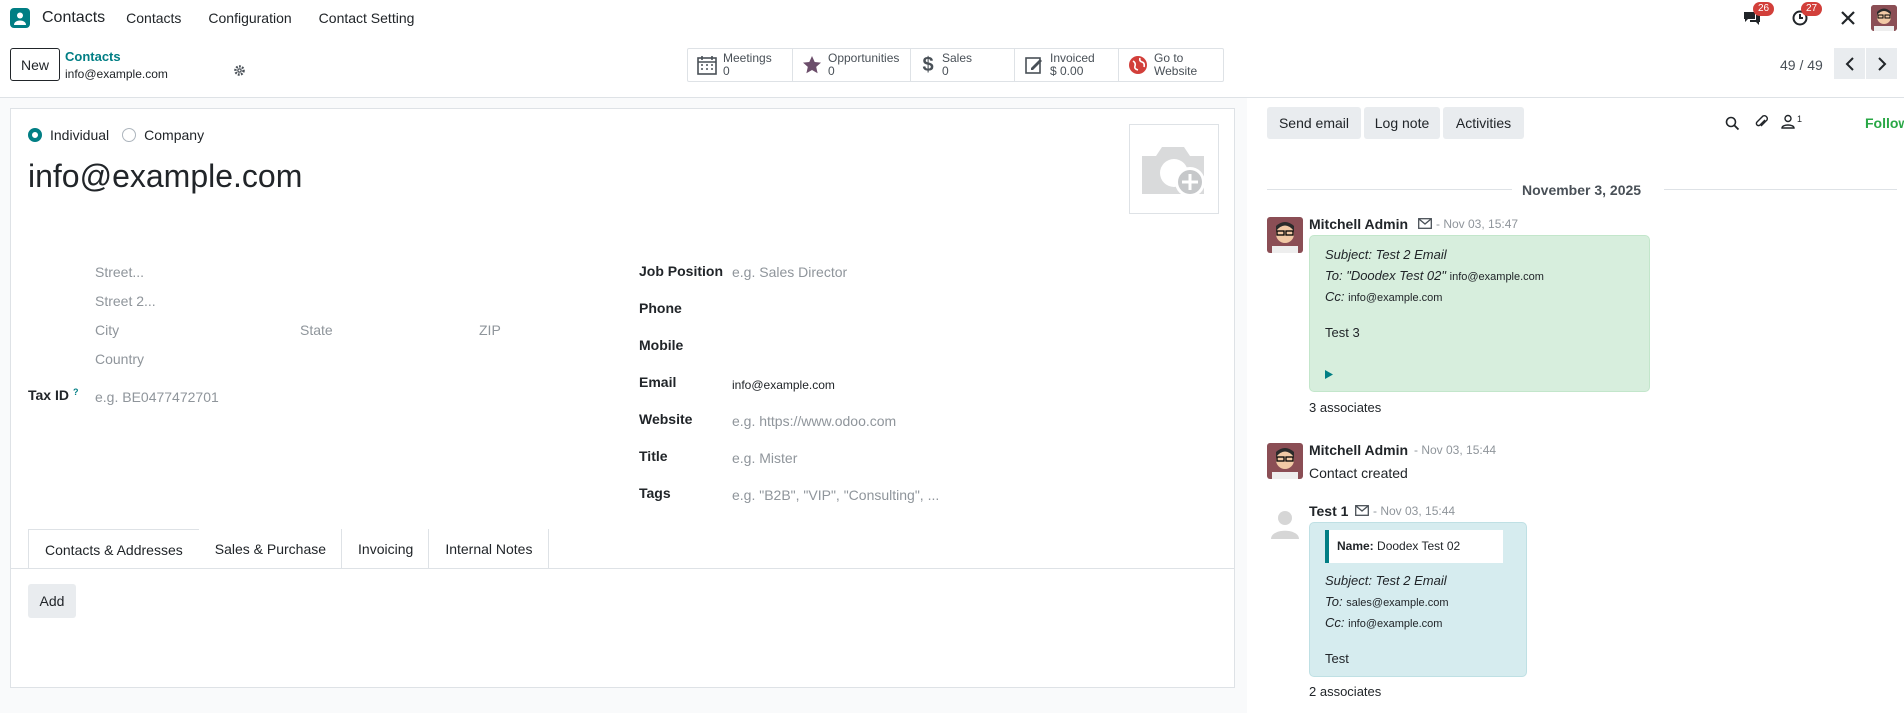  What do you see at coordinates (1329, 374) in the screenshot?
I see `expand-triangle-icon` at bounding box center [1329, 374].